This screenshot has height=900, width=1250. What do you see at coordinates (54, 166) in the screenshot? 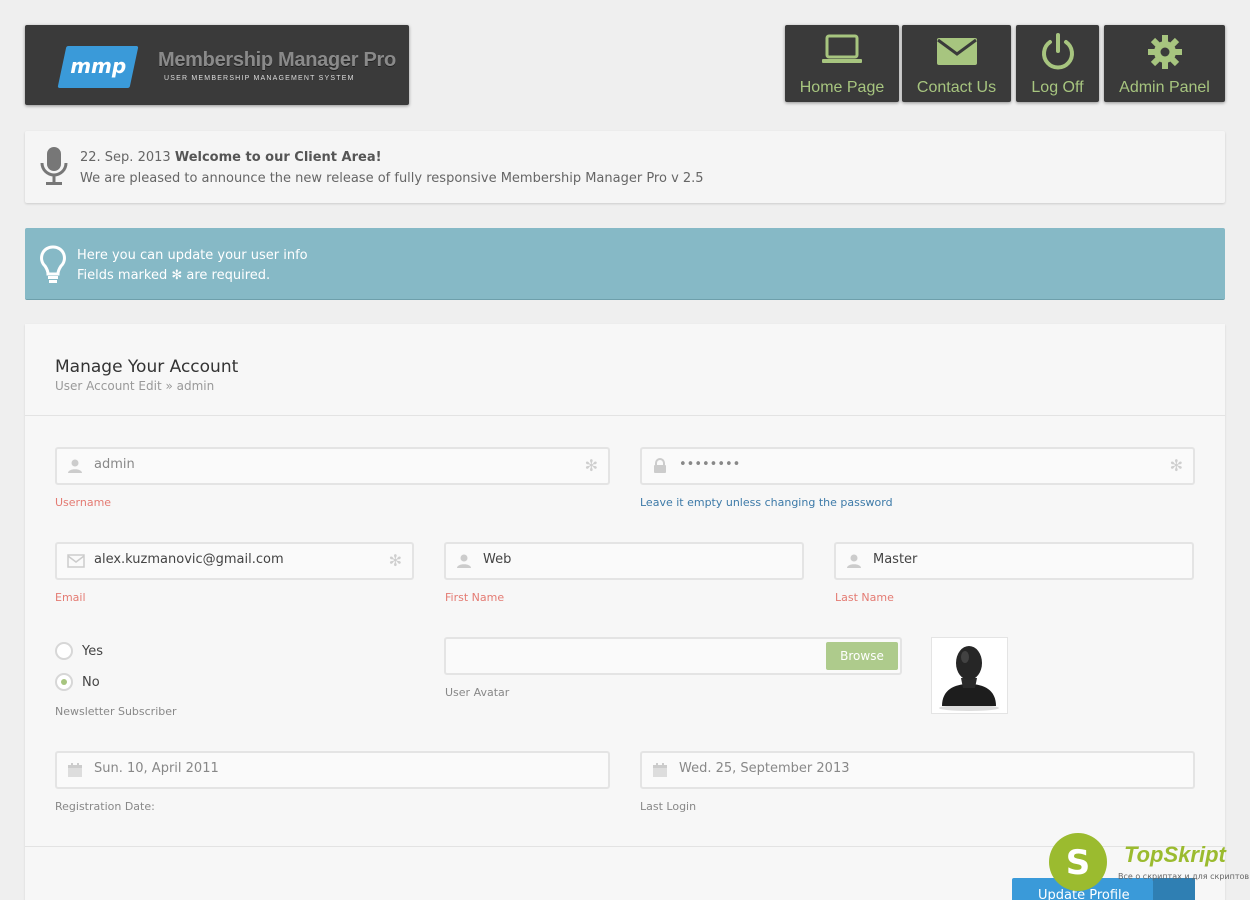
I see `microphone-icon` at bounding box center [54, 166].